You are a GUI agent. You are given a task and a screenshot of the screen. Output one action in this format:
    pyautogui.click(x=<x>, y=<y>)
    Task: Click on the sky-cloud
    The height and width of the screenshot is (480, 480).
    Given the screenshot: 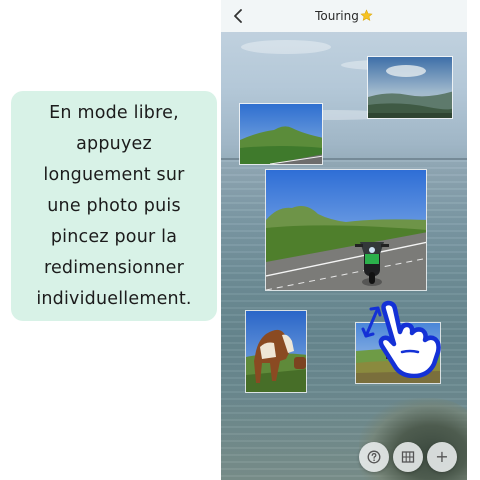 What is the action you would take?
    pyautogui.click(x=286, y=47)
    